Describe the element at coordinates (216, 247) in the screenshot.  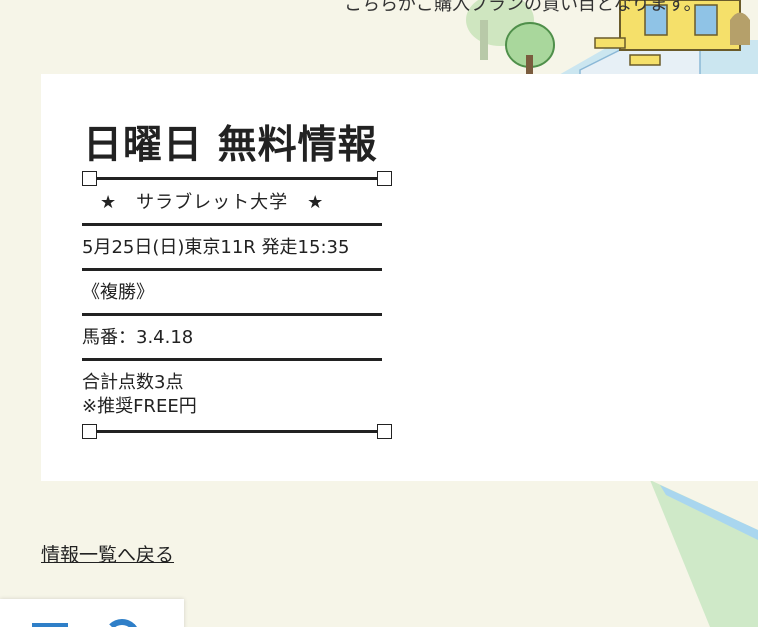
I see `race-info: 5月25日(日)東京11R 発走15:35` at that location.